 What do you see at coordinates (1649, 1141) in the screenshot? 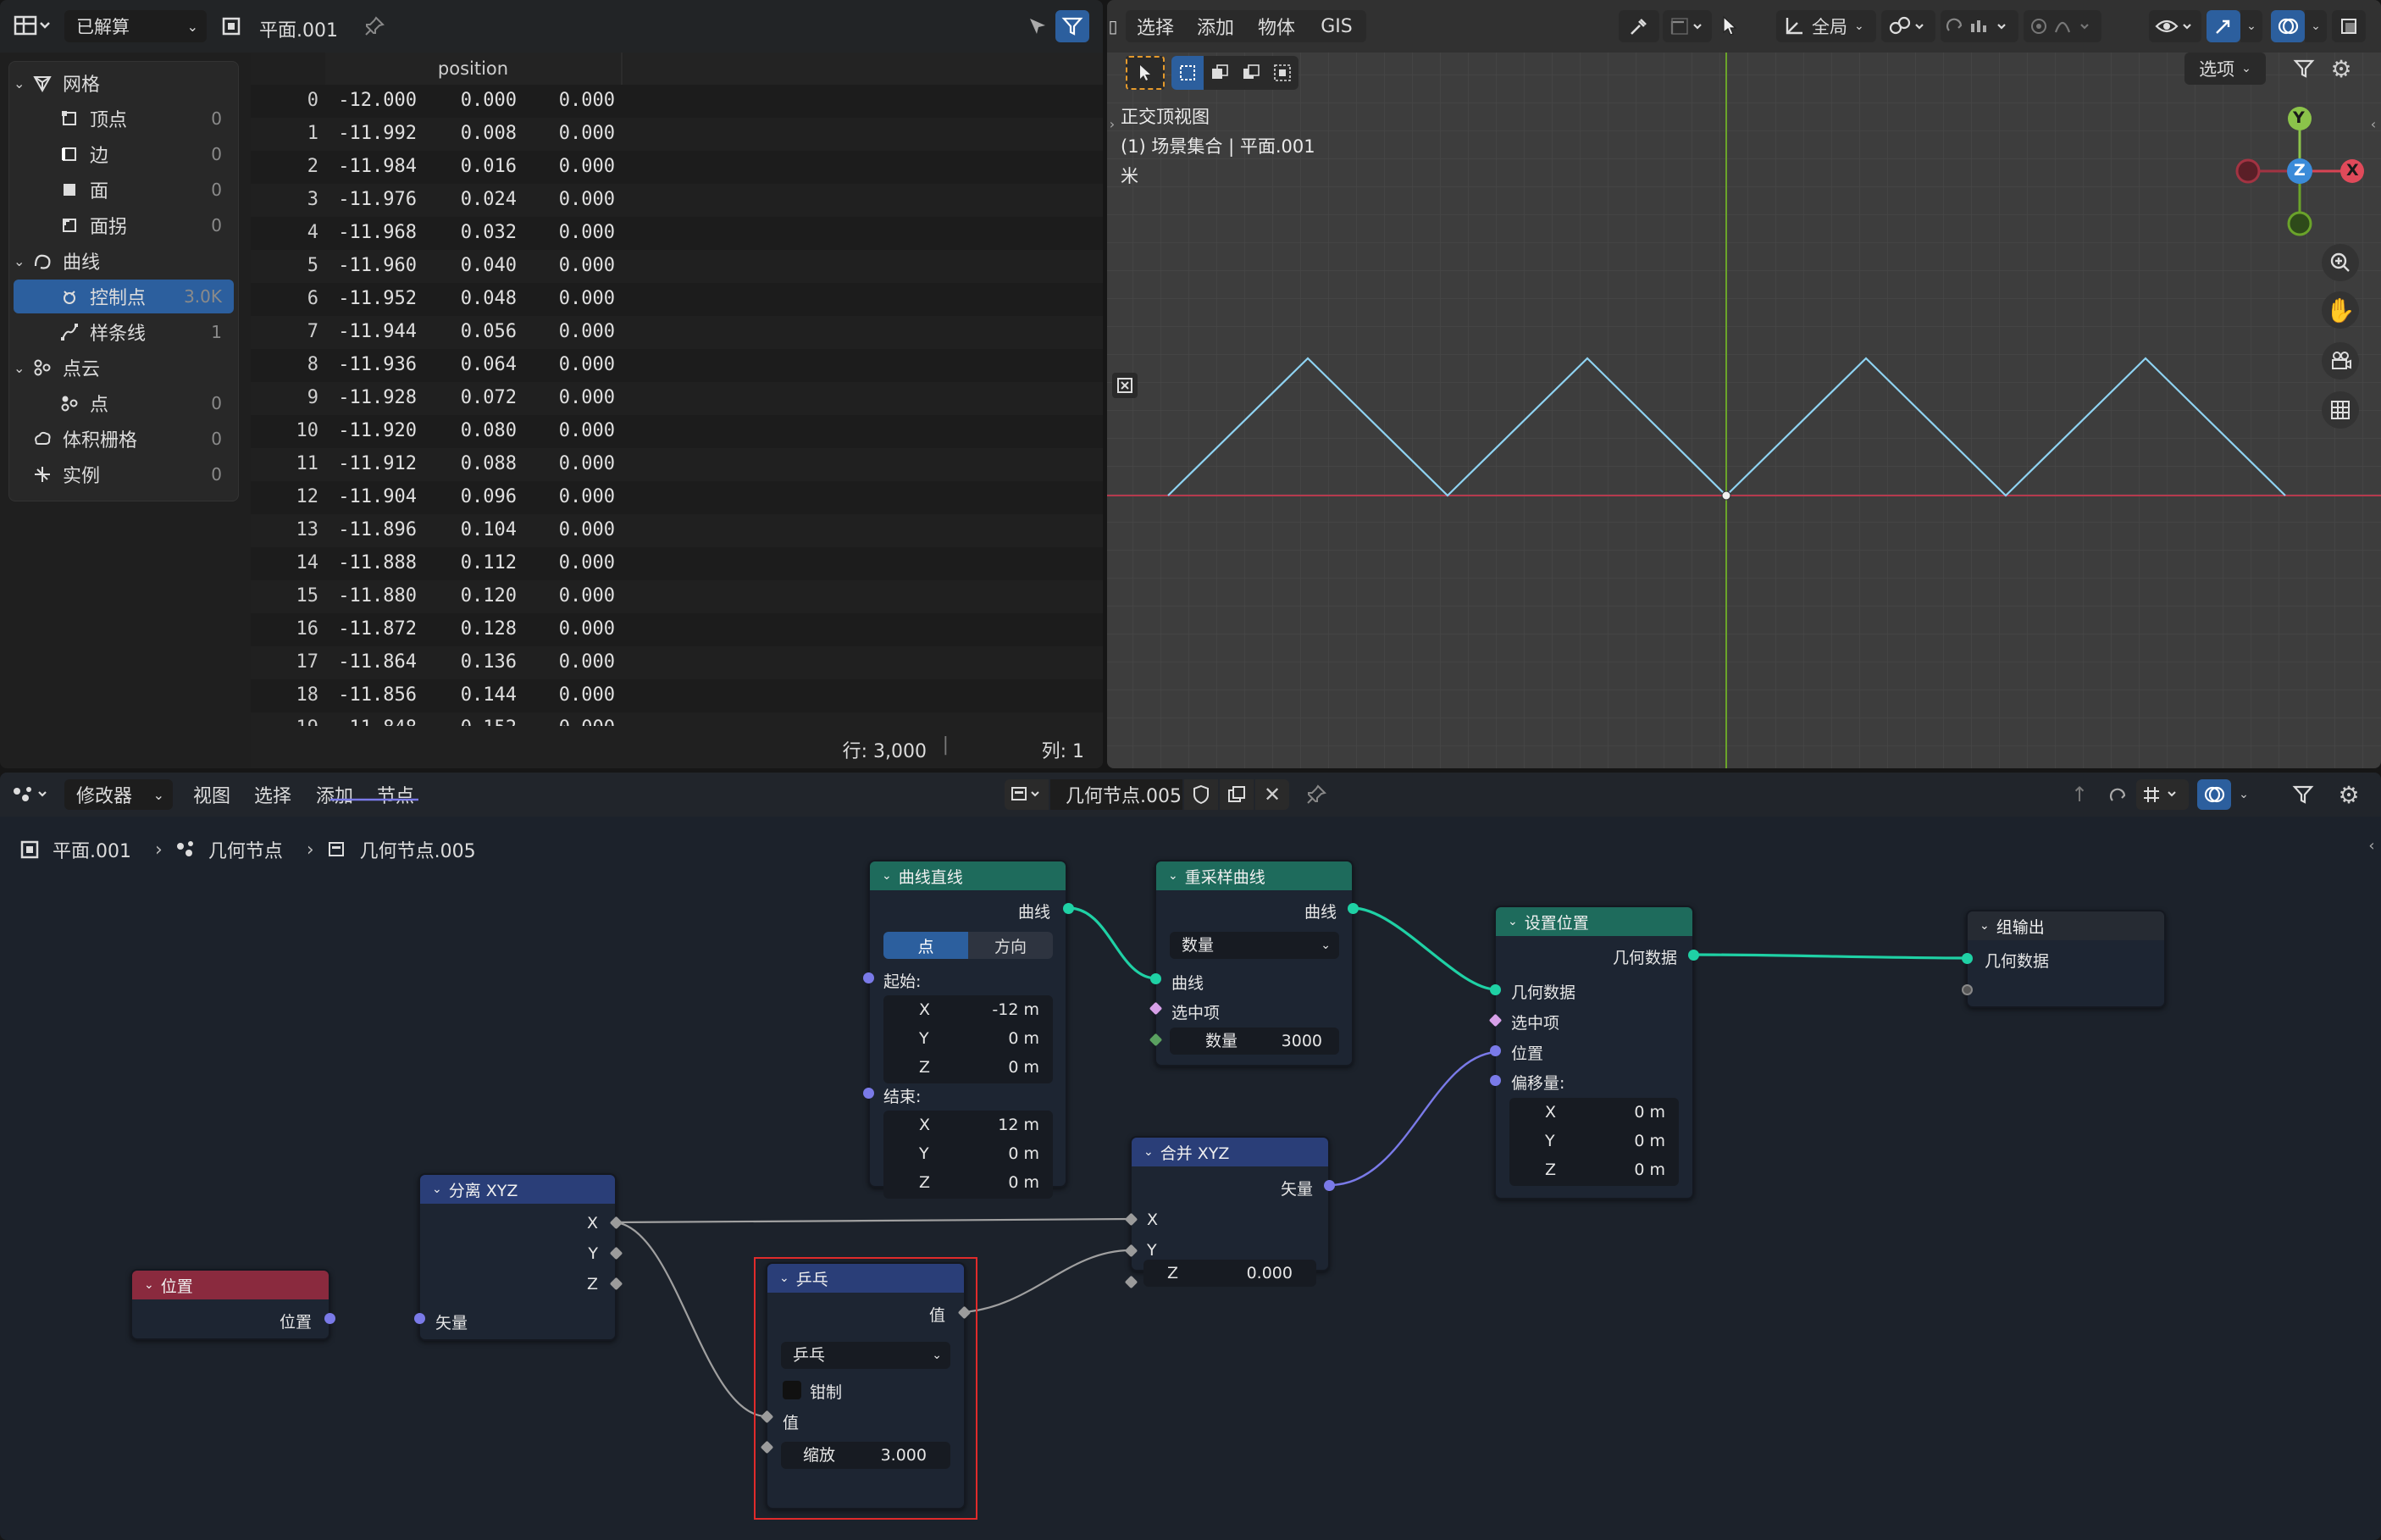
I see `offset-y: 0 m` at bounding box center [1649, 1141].